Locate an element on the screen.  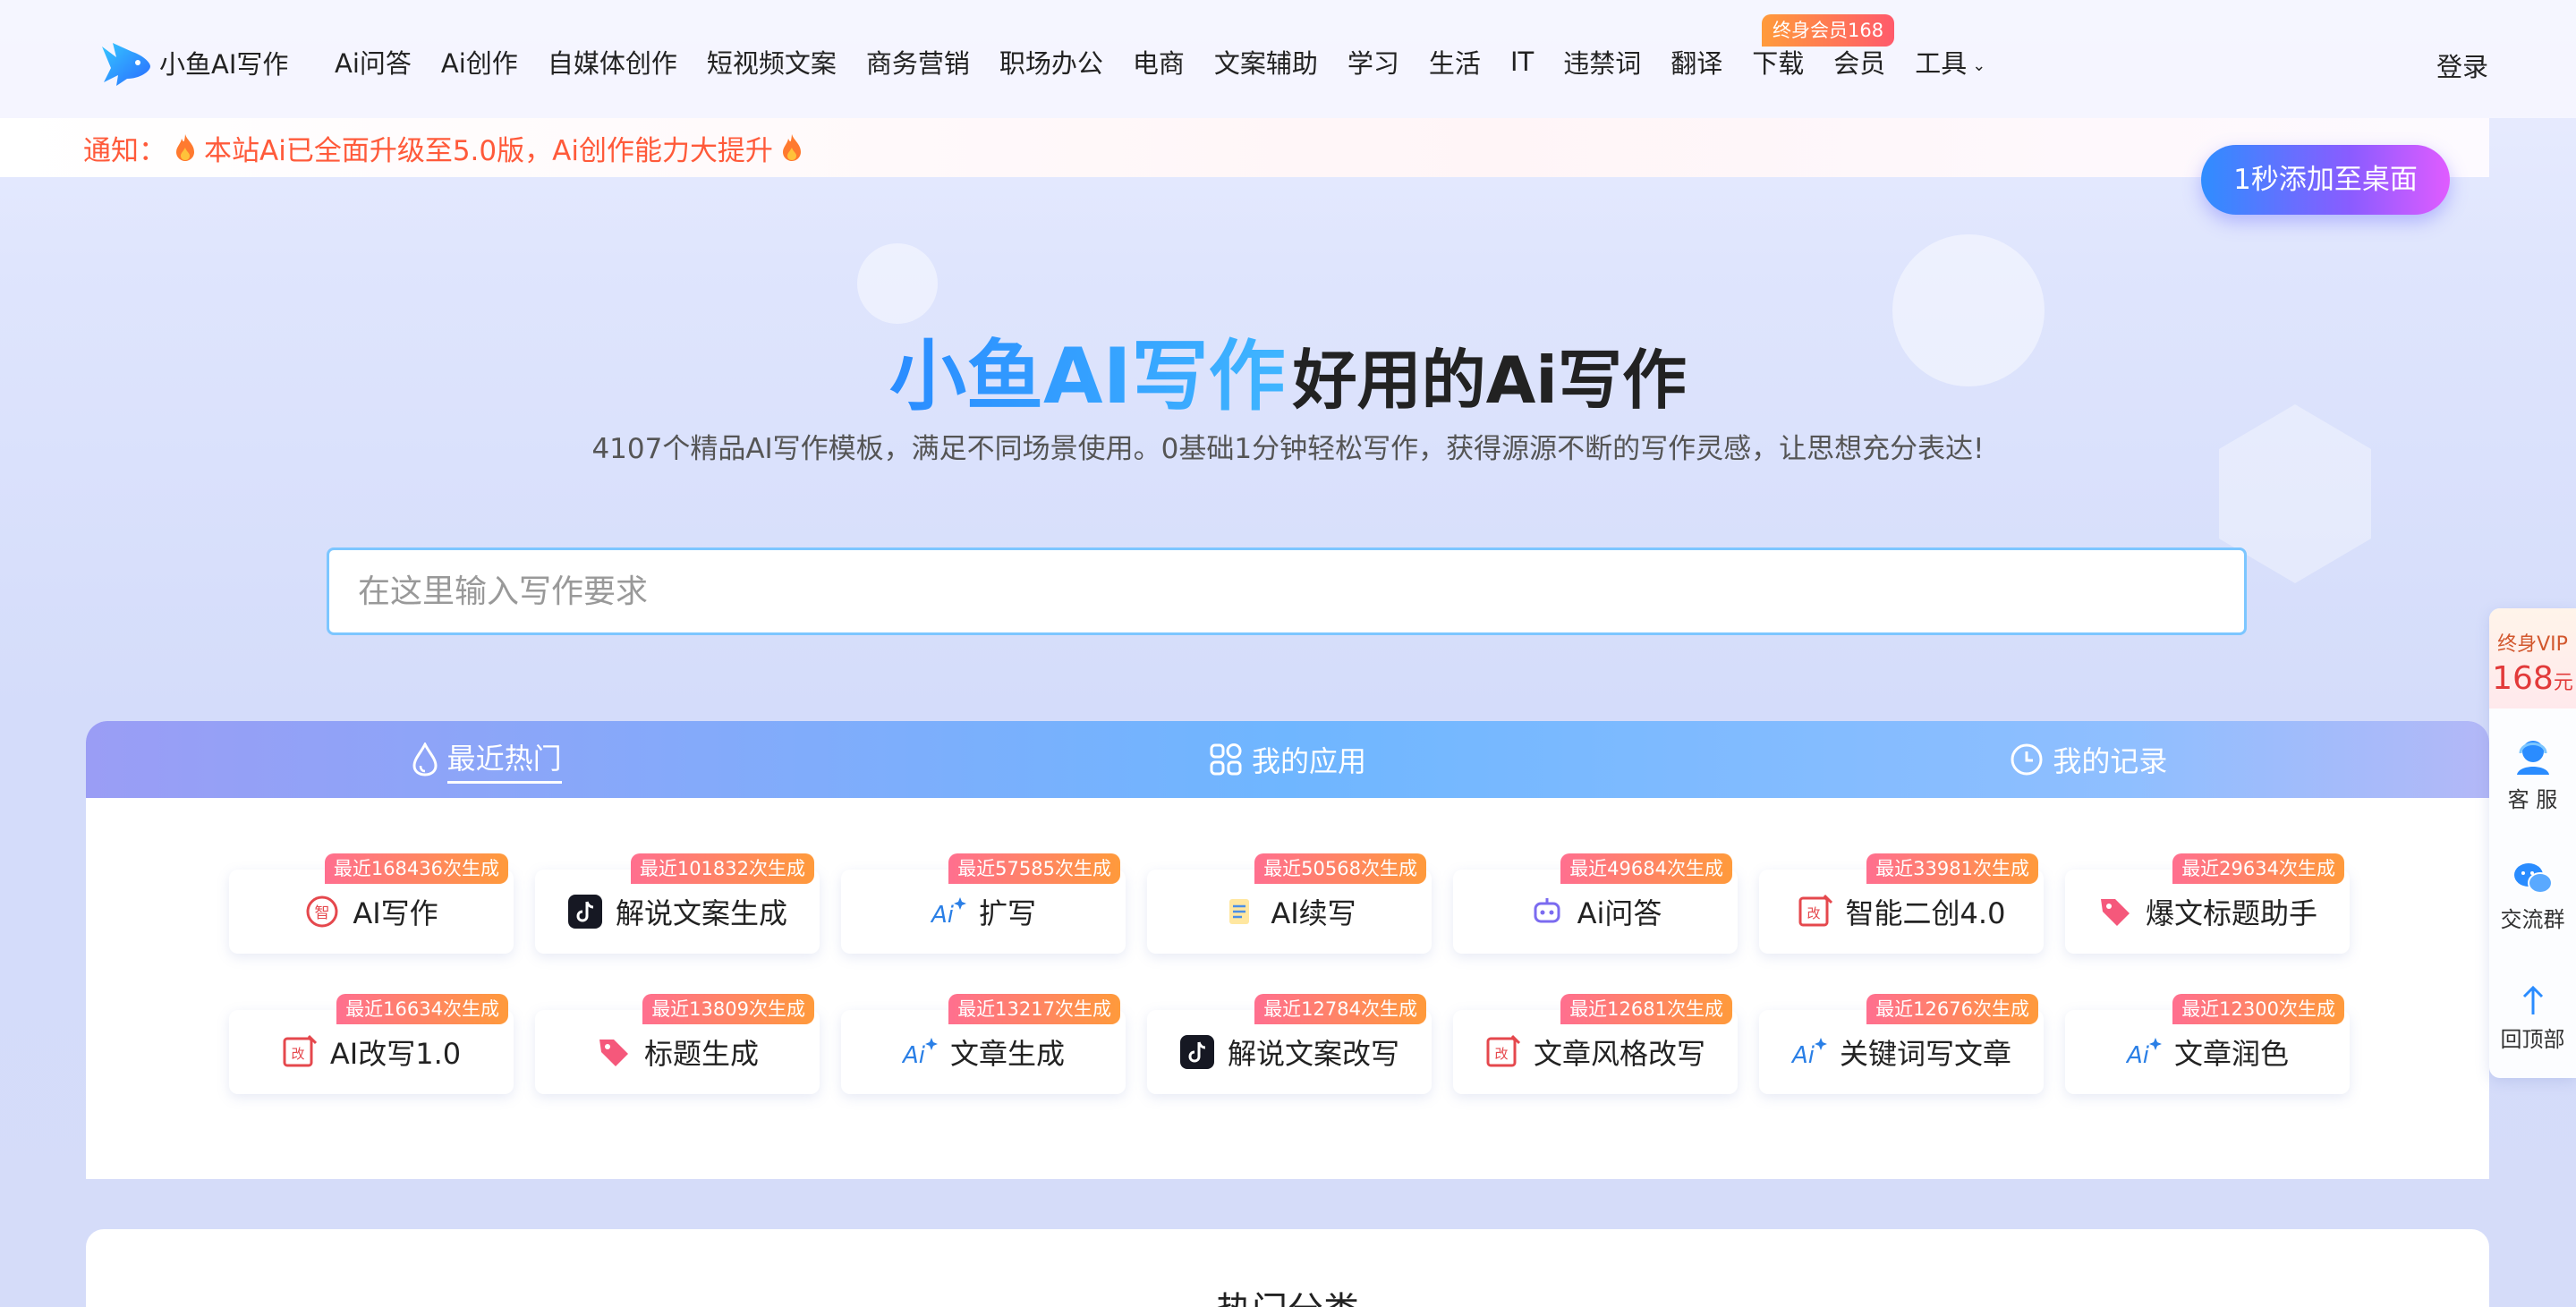
floating-sidebar: 终身VIP 168元 客 服 交流群 回顶部 is located at coordinates (2532, 843).